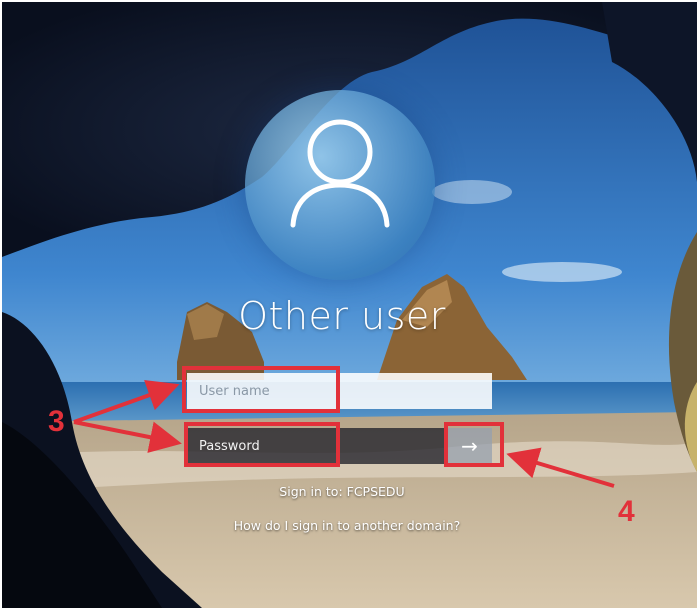 This screenshot has height=612, width=700. I want to click on sign-in-domain-text: Sign in to: FCPSEDU, so click(342, 491).